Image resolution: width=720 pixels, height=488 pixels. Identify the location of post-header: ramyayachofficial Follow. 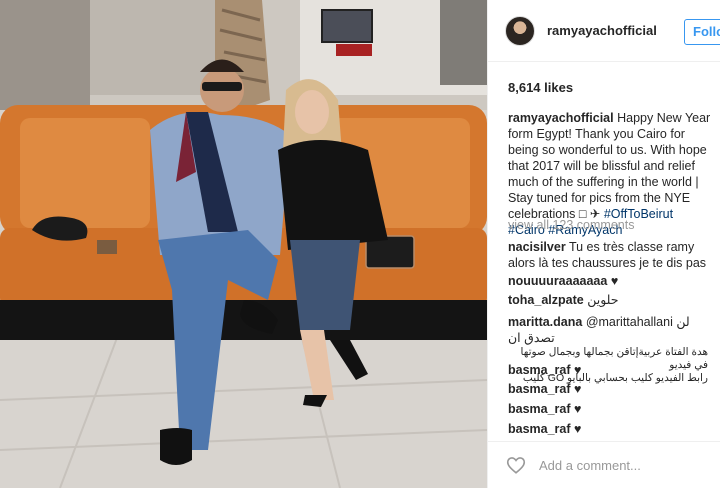
(604, 31).